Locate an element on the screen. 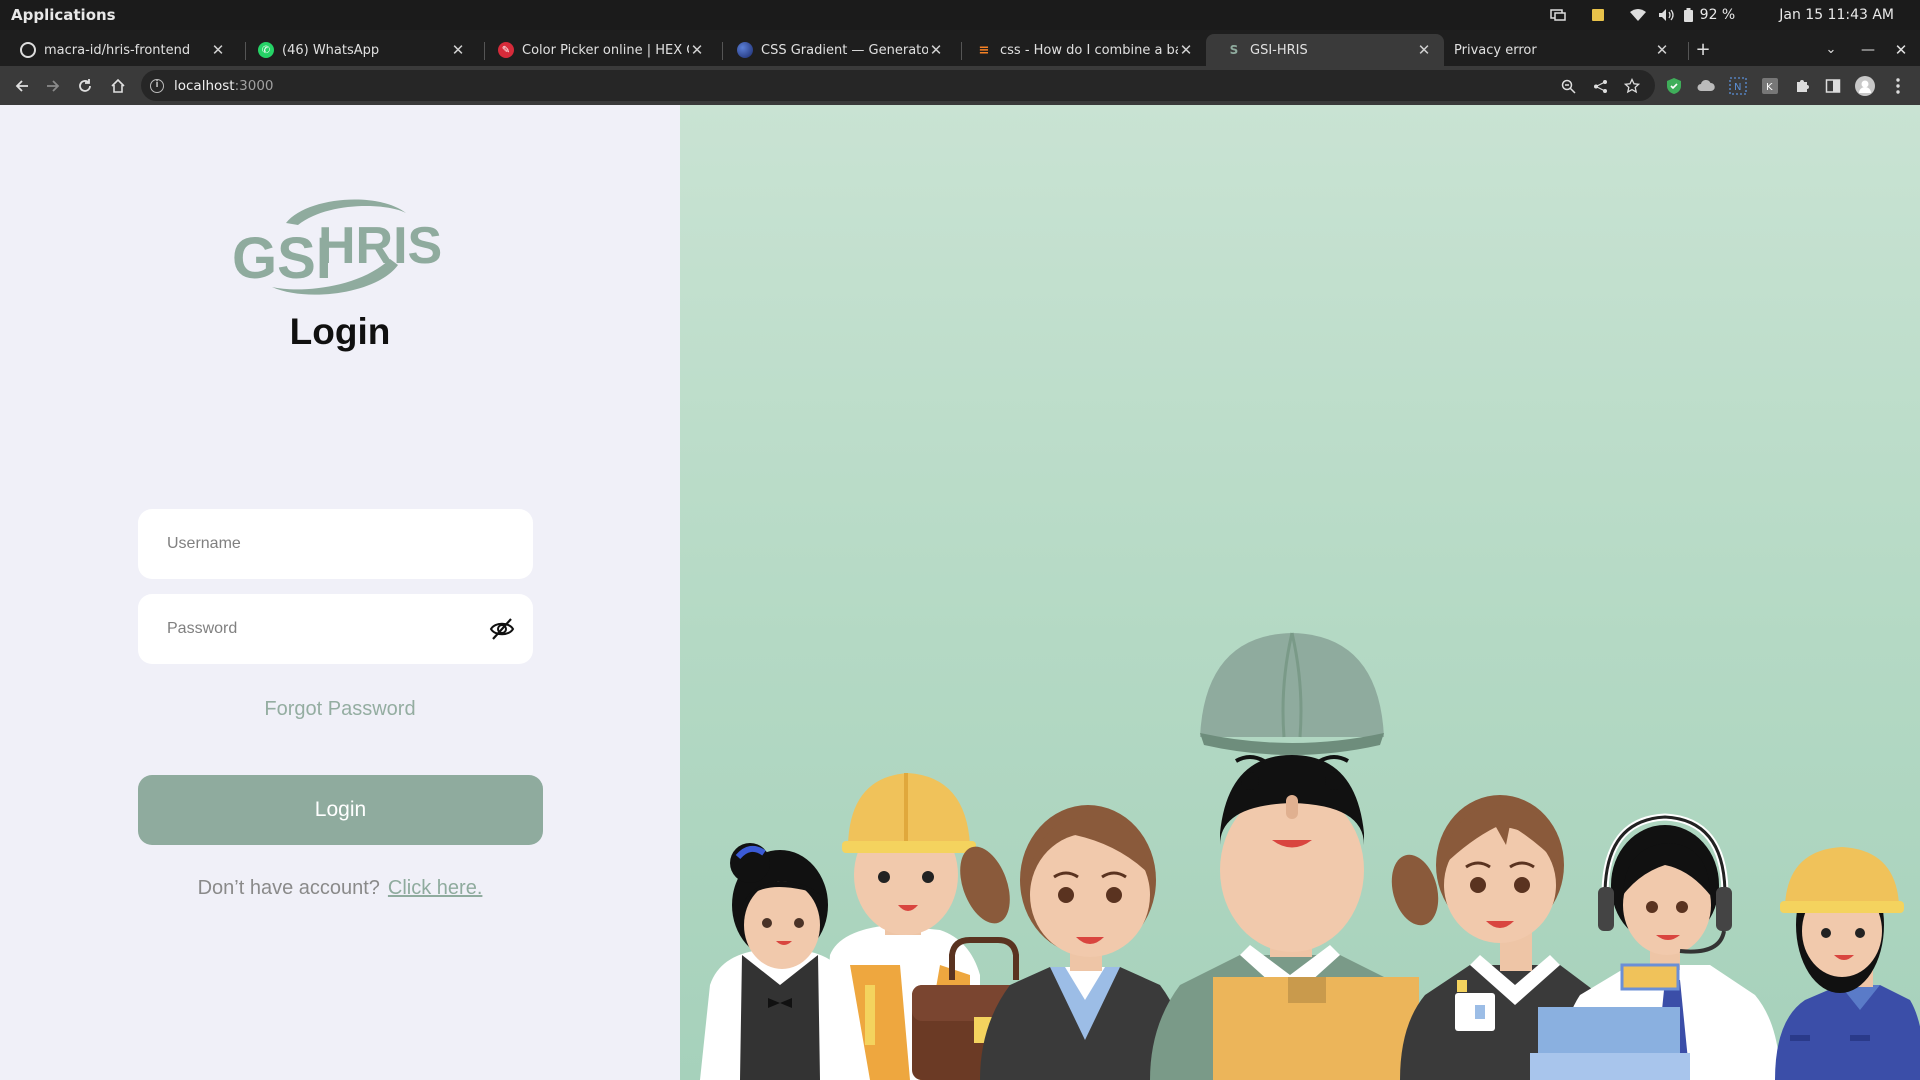 Image resolution: width=1920 pixels, height=1080 pixels. svg-text: N is located at coordinates (1737, 87).